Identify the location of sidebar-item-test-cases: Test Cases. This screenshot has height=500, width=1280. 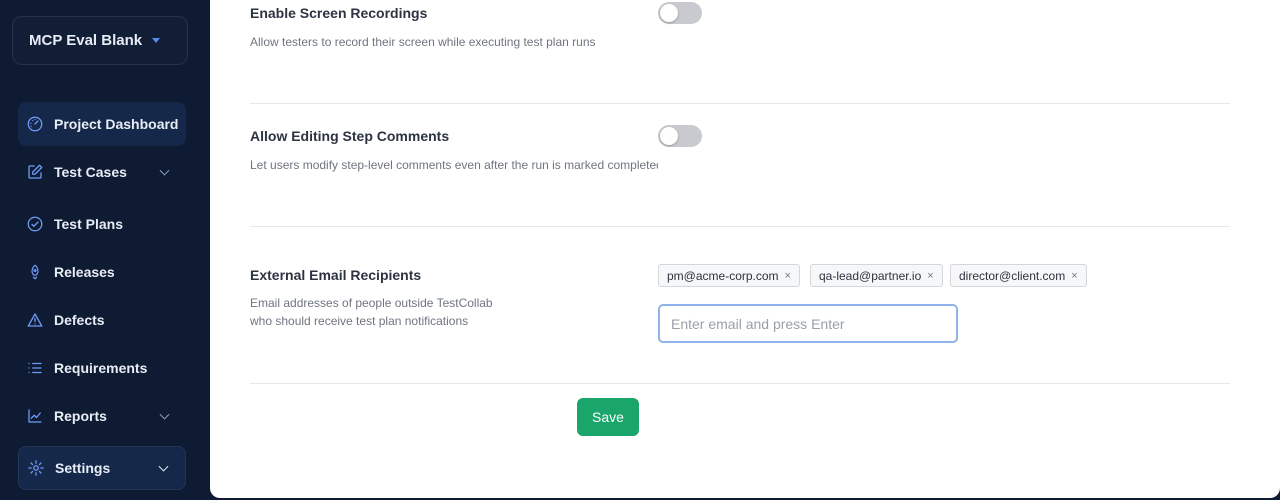
(102, 172).